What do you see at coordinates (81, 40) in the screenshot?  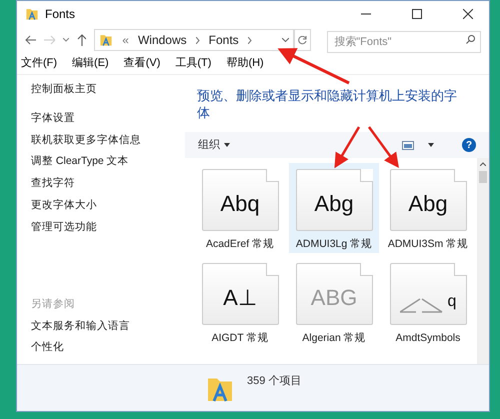 I see `up-arrow-icon` at bounding box center [81, 40].